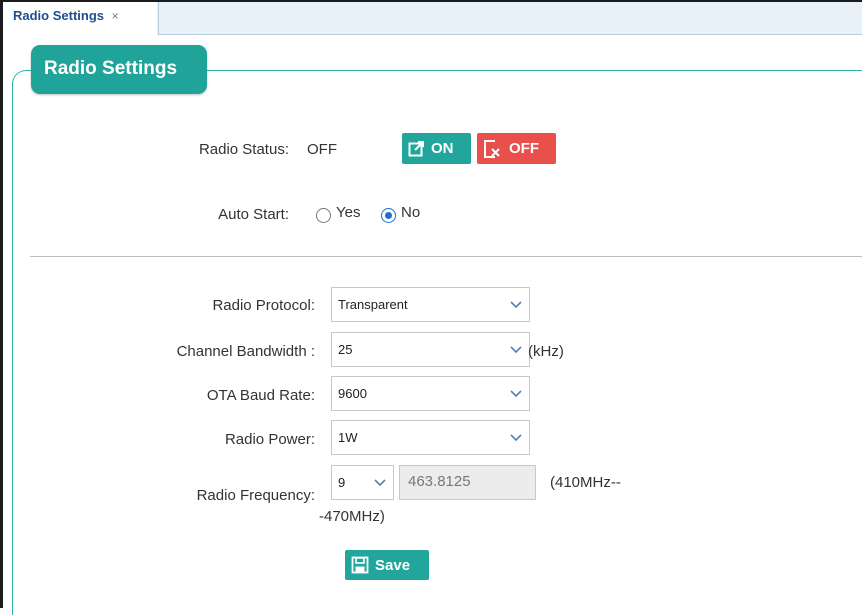 This screenshot has height=615, width=862. Describe the element at coordinates (446, 256) in the screenshot. I see `section-divider` at that location.